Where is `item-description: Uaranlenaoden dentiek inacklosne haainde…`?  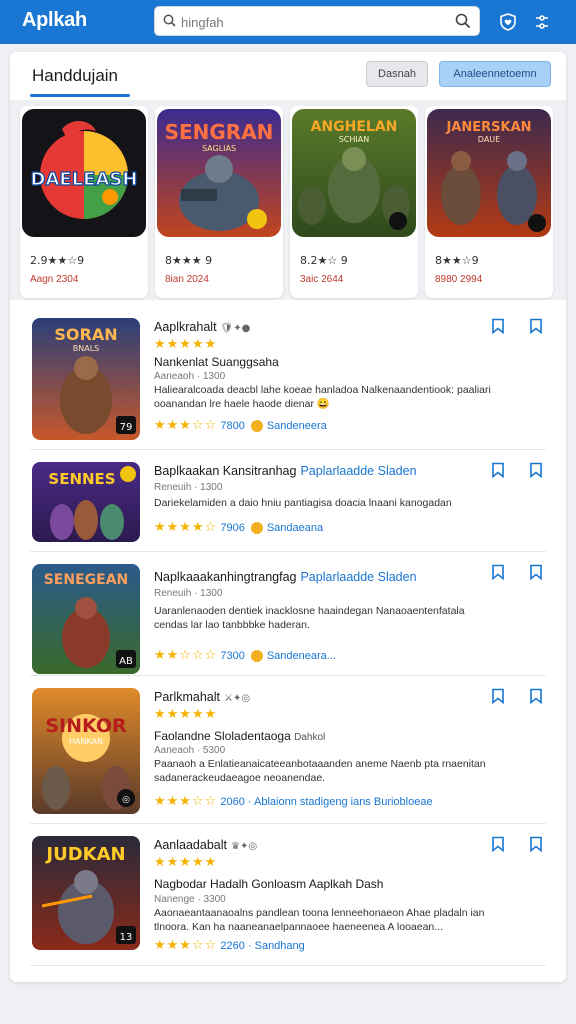
item-description: Uaranlenaoden dentiek inacklosne haainde… is located at coordinates (309, 618).